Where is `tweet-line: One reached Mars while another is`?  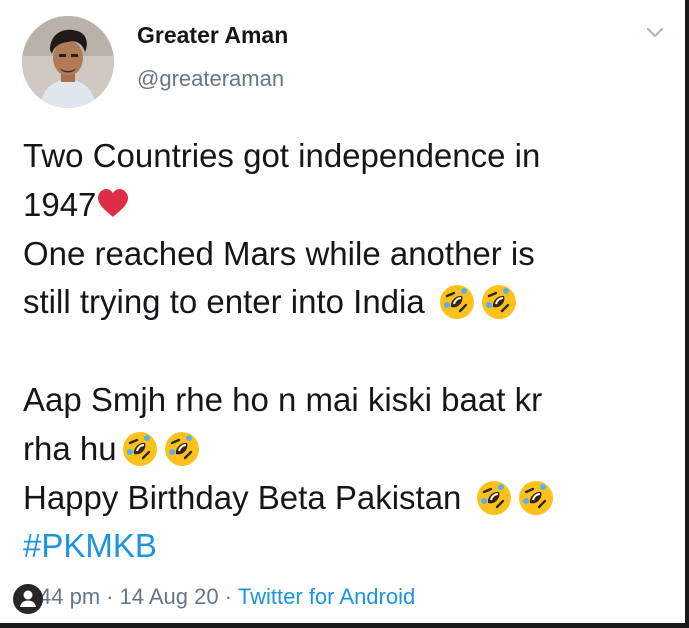
tweet-line: One reached Mars while another is is located at coordinates (279, 253).